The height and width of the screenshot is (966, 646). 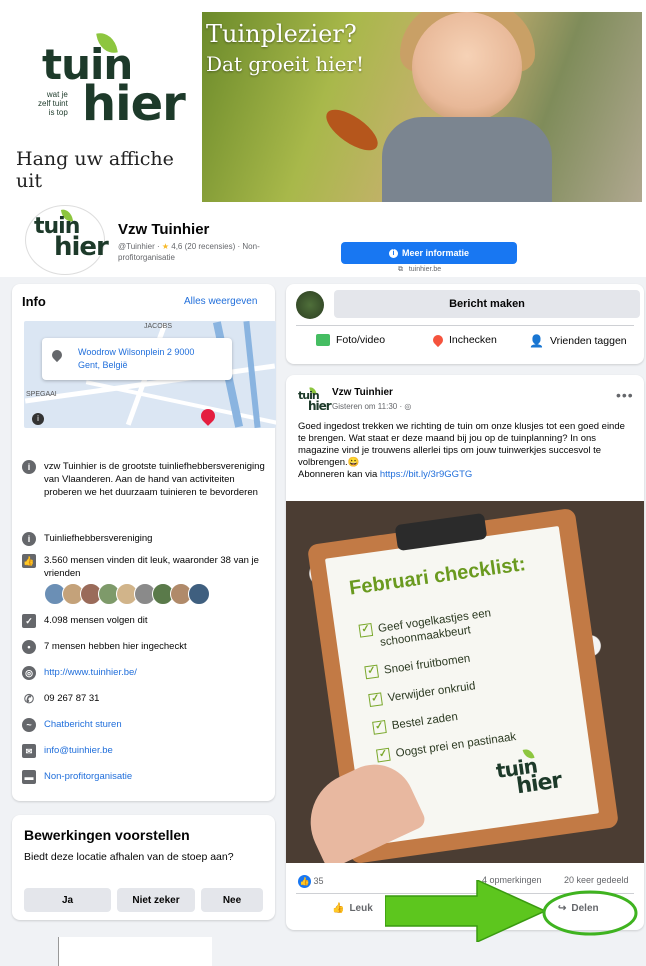 I want to click on info-row-category: i Tuinliefhebbersvereniging, so click(x=145, y=539).